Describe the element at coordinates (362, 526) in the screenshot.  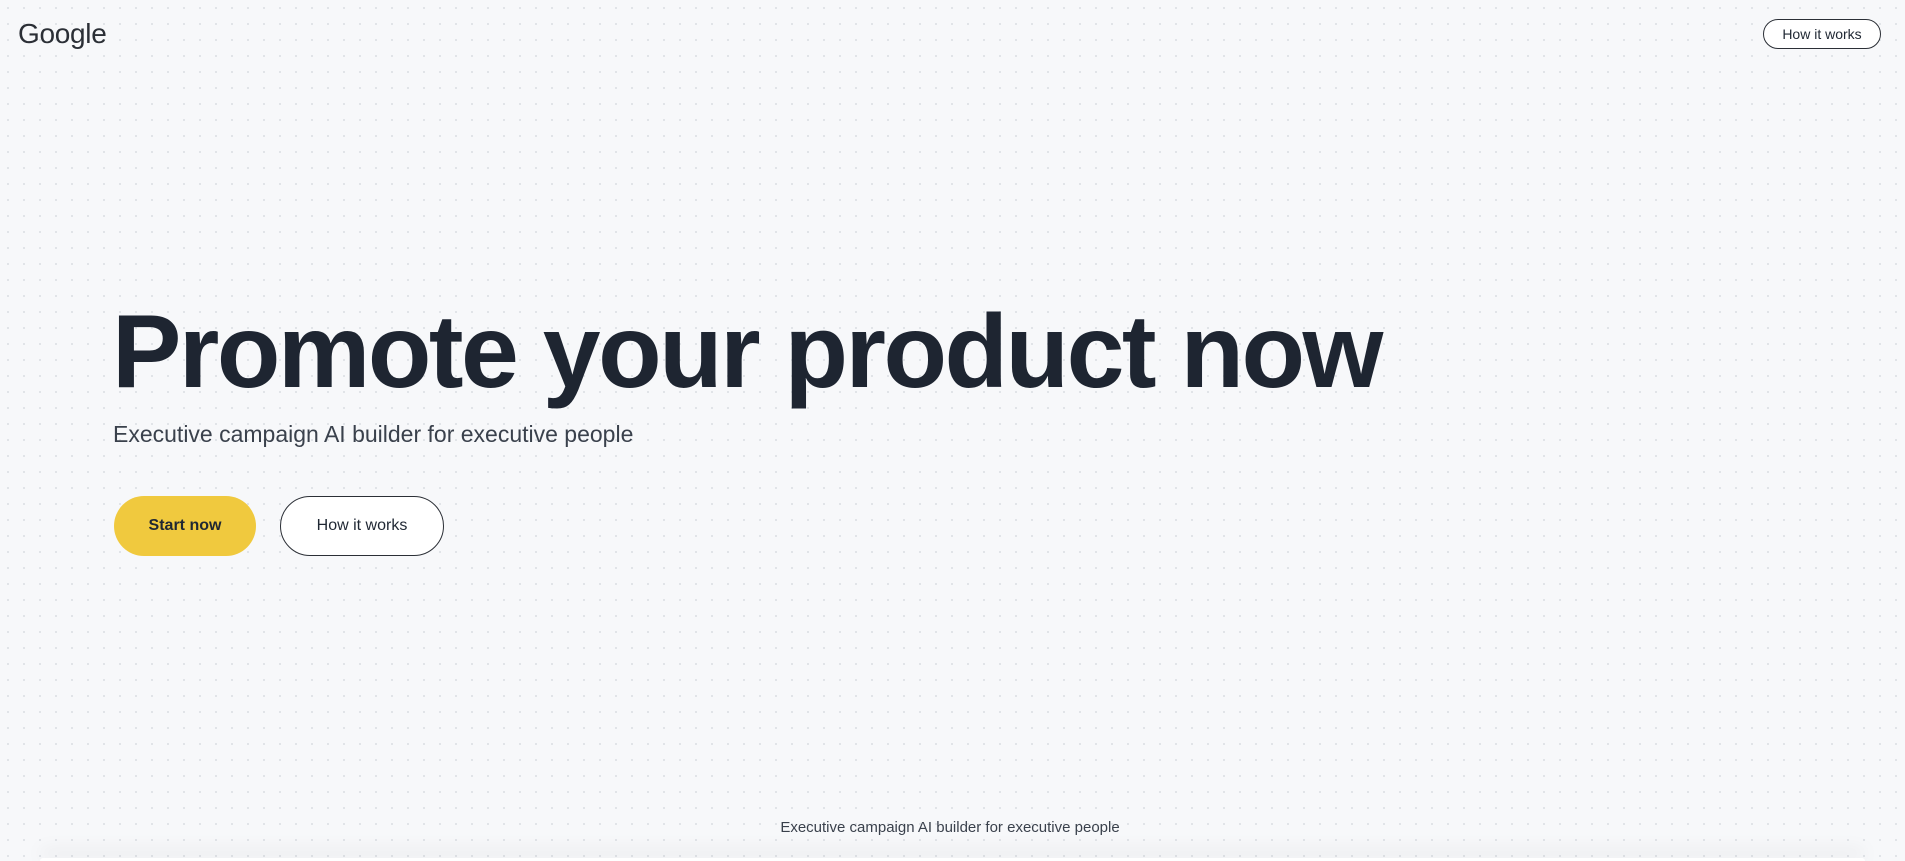
I see `how-it-works-button: How it works` at that location.